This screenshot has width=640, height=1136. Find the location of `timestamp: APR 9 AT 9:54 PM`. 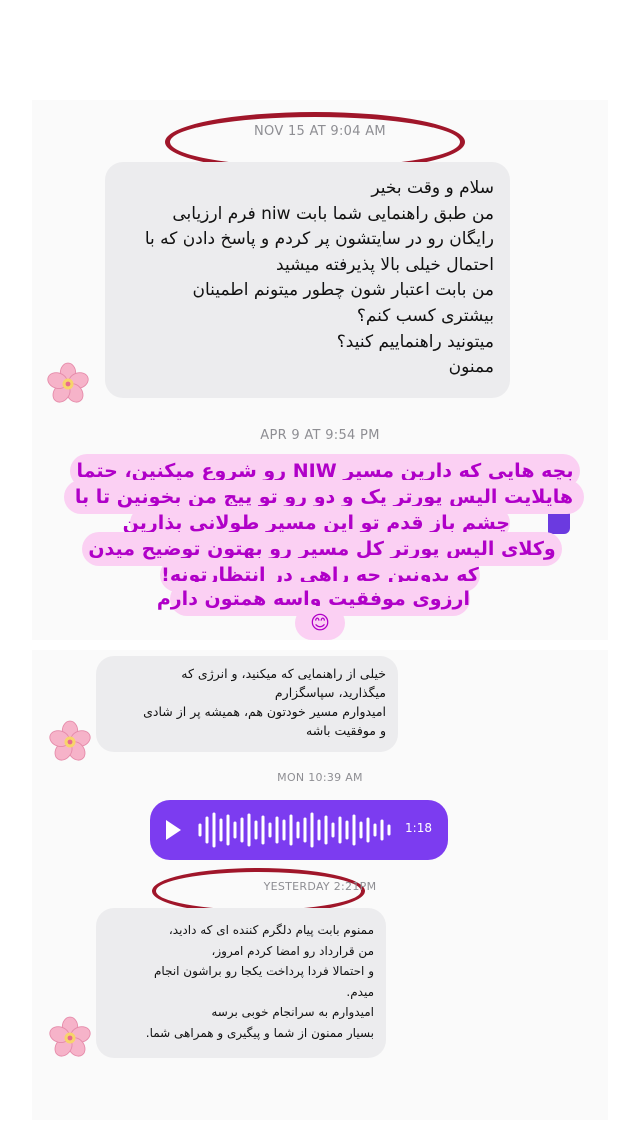

timestamp: APR 9 AT 9:54 PM is located at coordinates (320, 435).